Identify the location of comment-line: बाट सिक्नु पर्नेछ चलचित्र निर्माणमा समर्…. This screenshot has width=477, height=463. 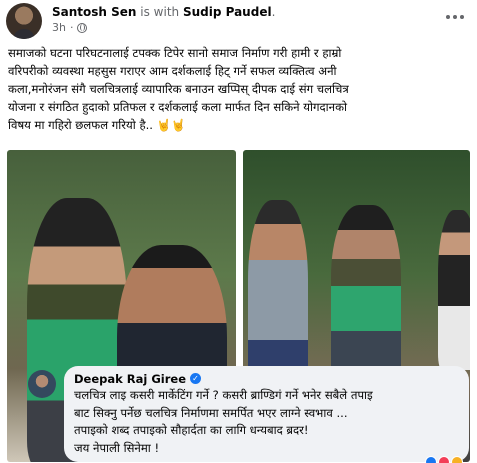
(211, 412).